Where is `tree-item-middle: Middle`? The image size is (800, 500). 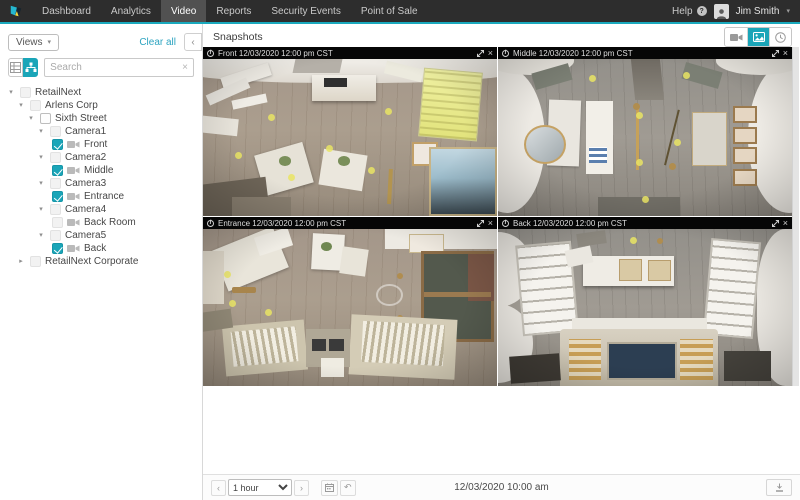 tree-item-middle: Middle is located at coordinates (101, 170).